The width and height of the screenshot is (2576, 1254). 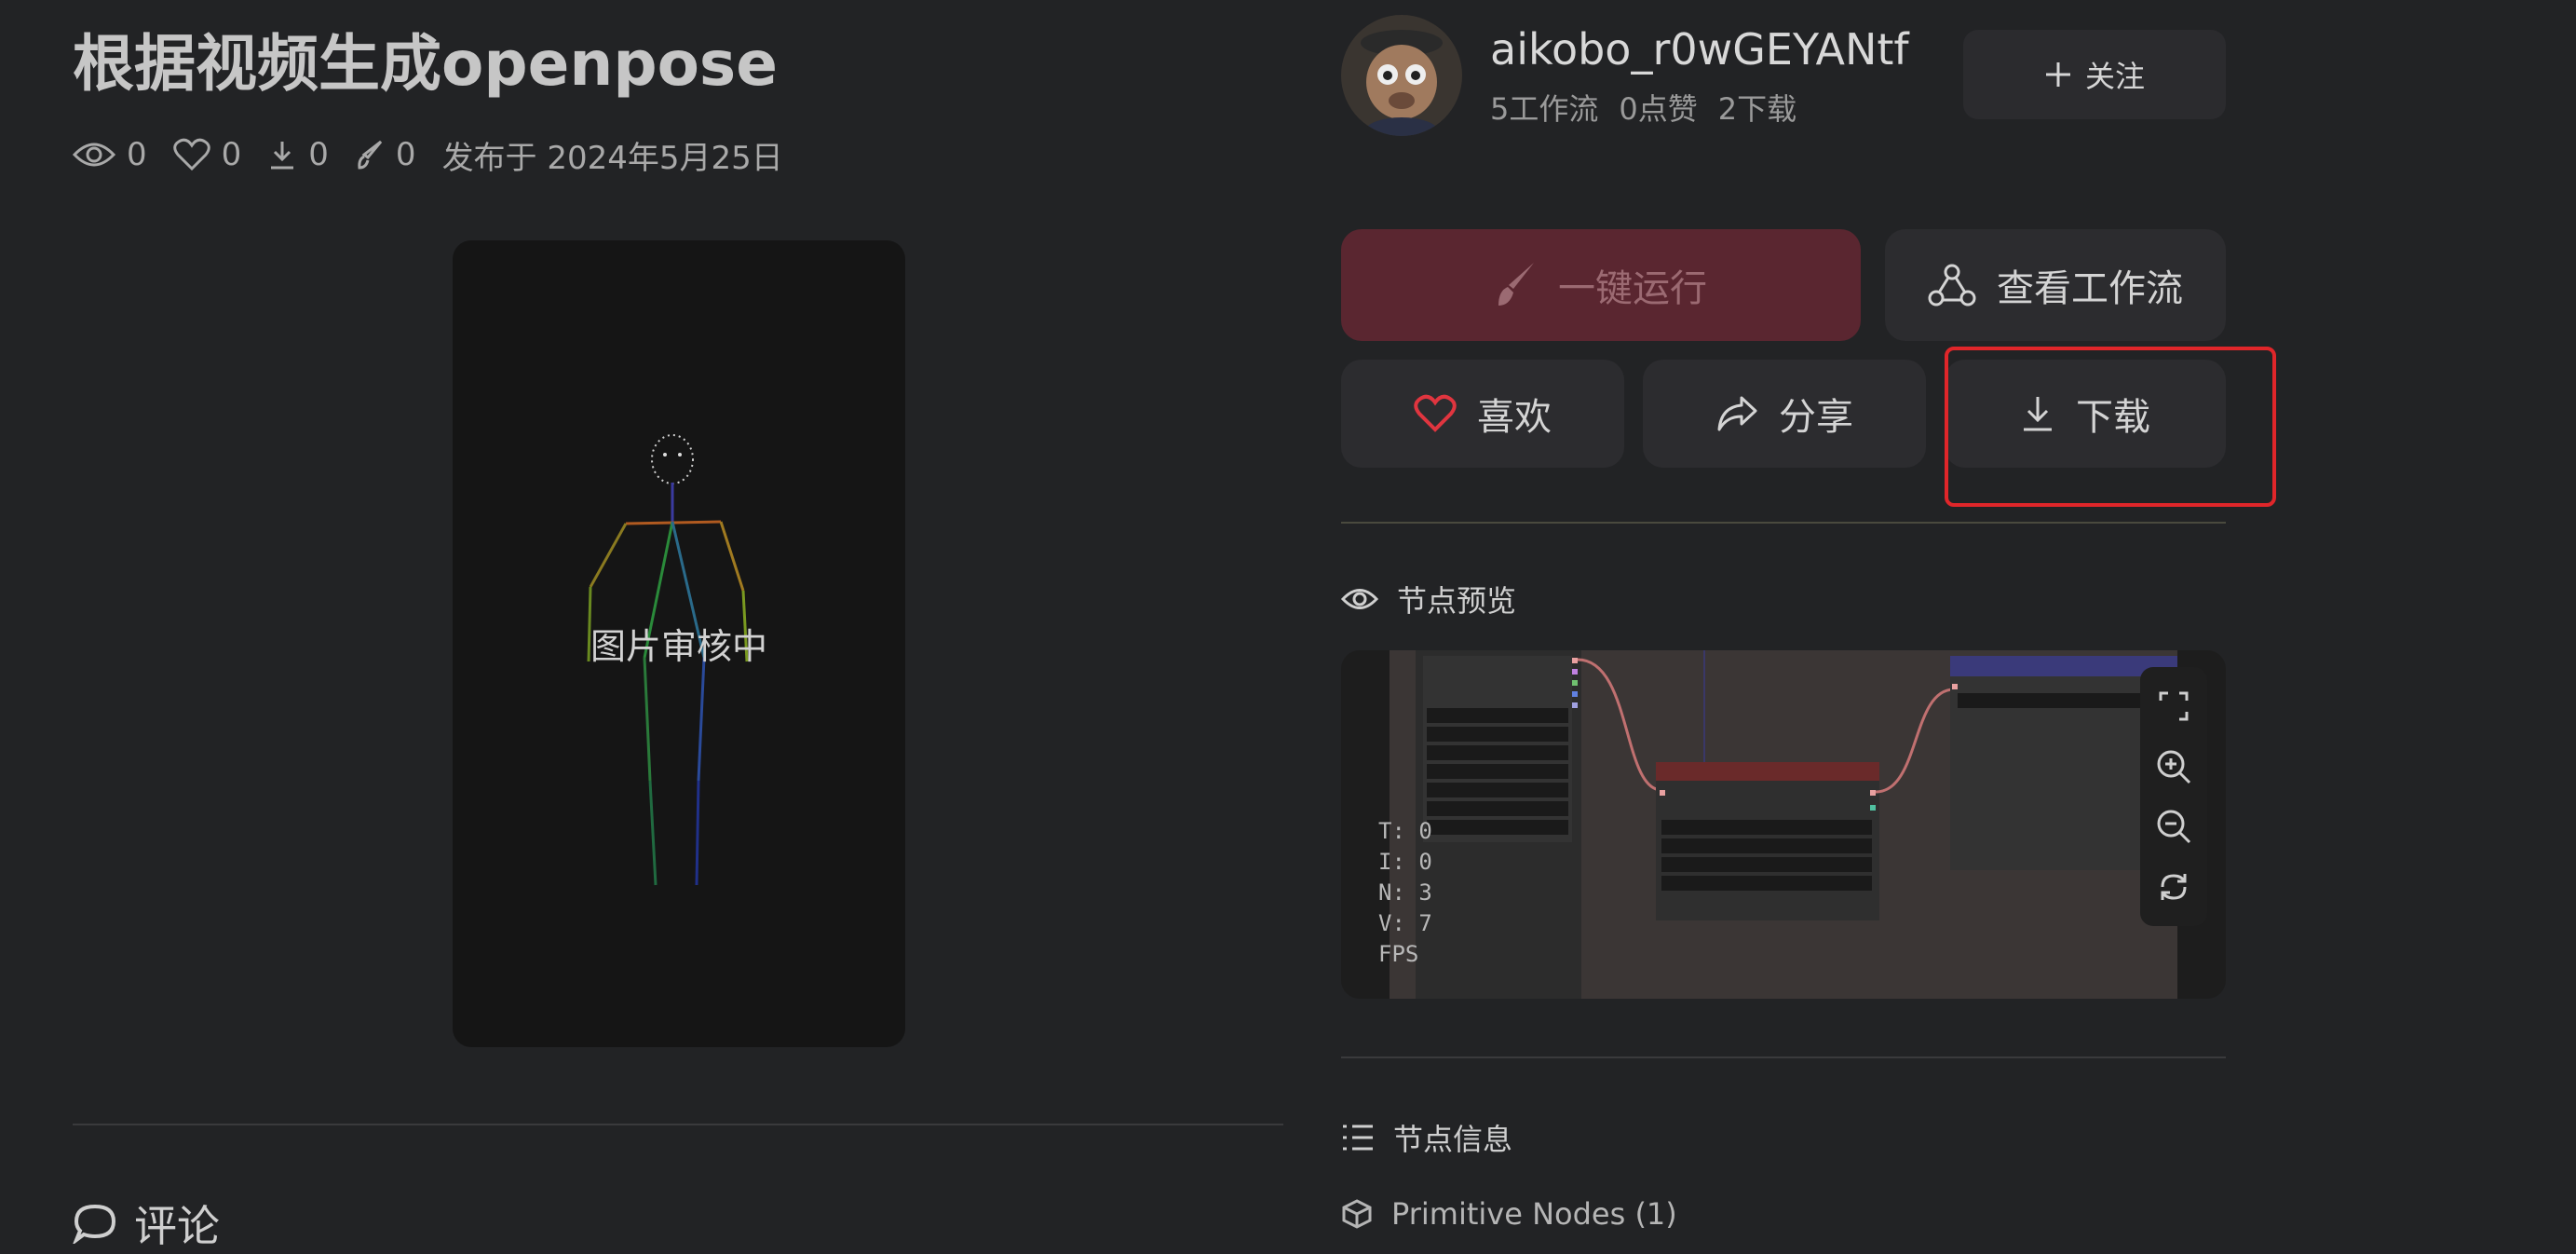 I want to click on primitive-nodes-item: Primitive Nodes (1), so click(x=1509, y=1214).